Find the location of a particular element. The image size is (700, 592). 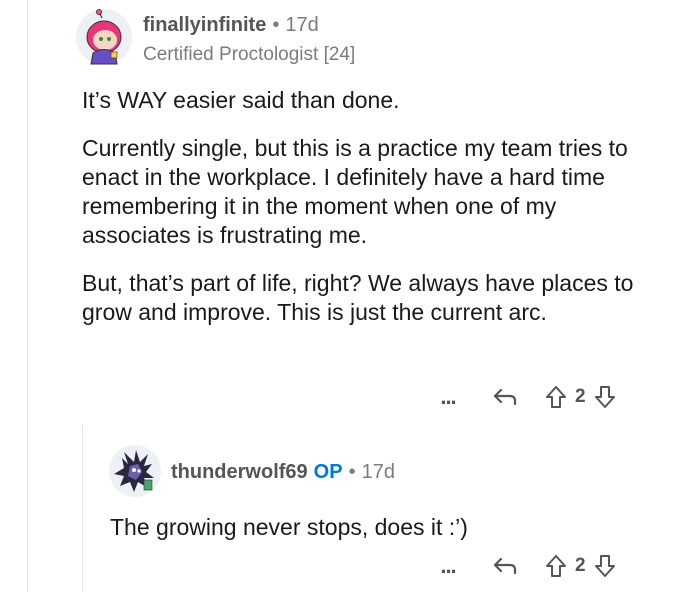

comment-paragraph: It’s WAY easier said than done. is located at coordinates (241, 100).